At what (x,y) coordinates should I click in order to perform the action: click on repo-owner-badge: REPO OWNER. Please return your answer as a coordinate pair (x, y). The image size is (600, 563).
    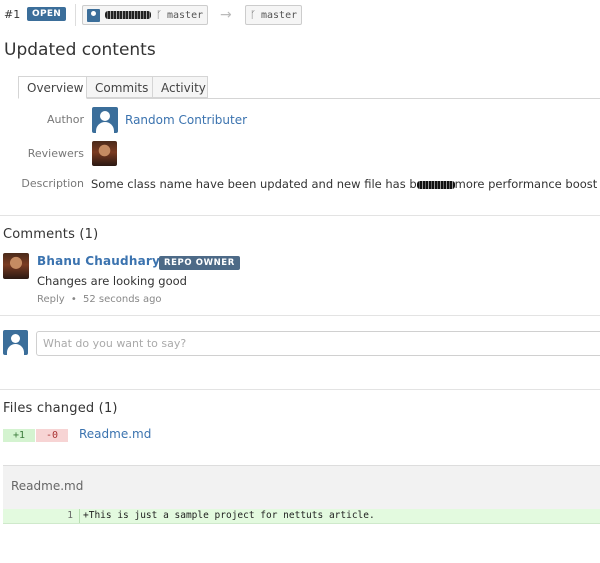
    Looking at the image, I should click on (199, 263).